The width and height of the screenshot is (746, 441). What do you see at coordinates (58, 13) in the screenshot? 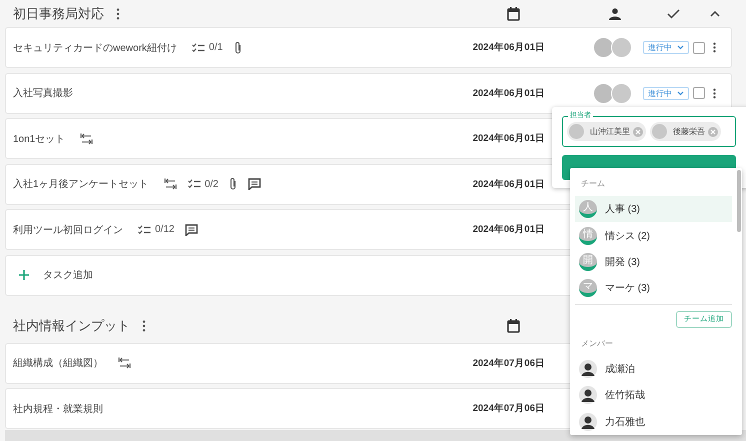
I see `section-title: 初日事務局対応` at bounding box center [58, 13].